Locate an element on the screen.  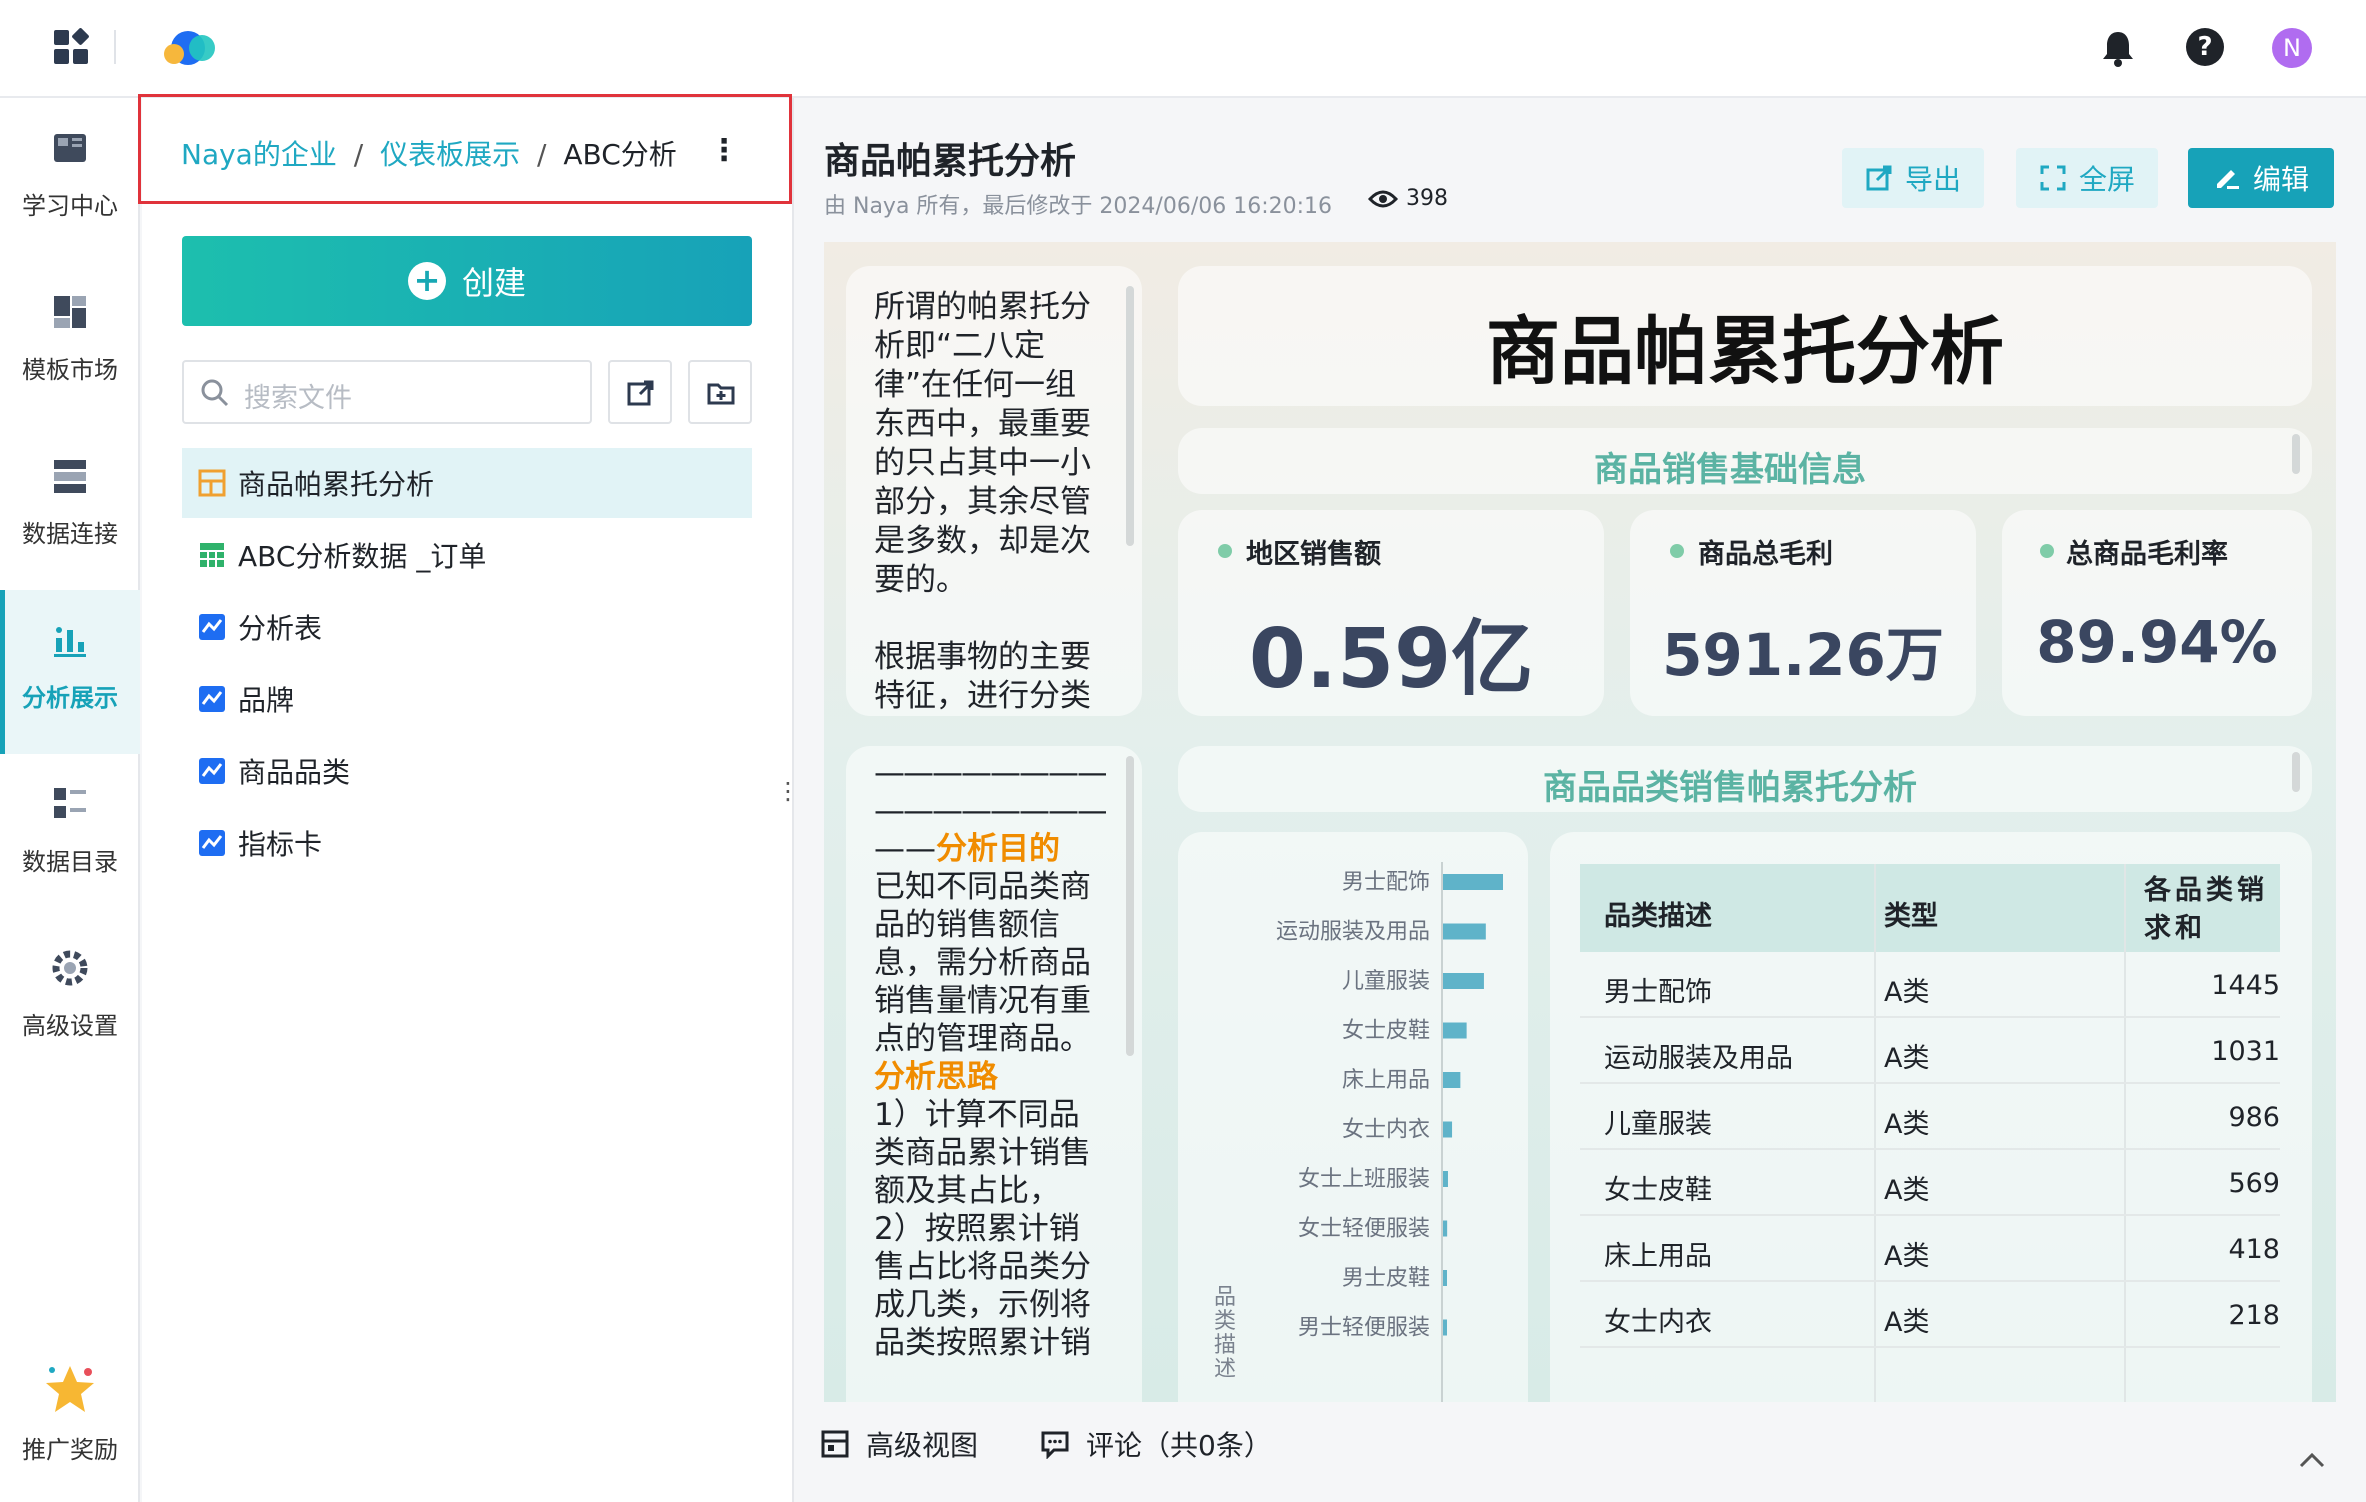
fullscreen-button: 全屏 is located at coordinates (2087, 178).